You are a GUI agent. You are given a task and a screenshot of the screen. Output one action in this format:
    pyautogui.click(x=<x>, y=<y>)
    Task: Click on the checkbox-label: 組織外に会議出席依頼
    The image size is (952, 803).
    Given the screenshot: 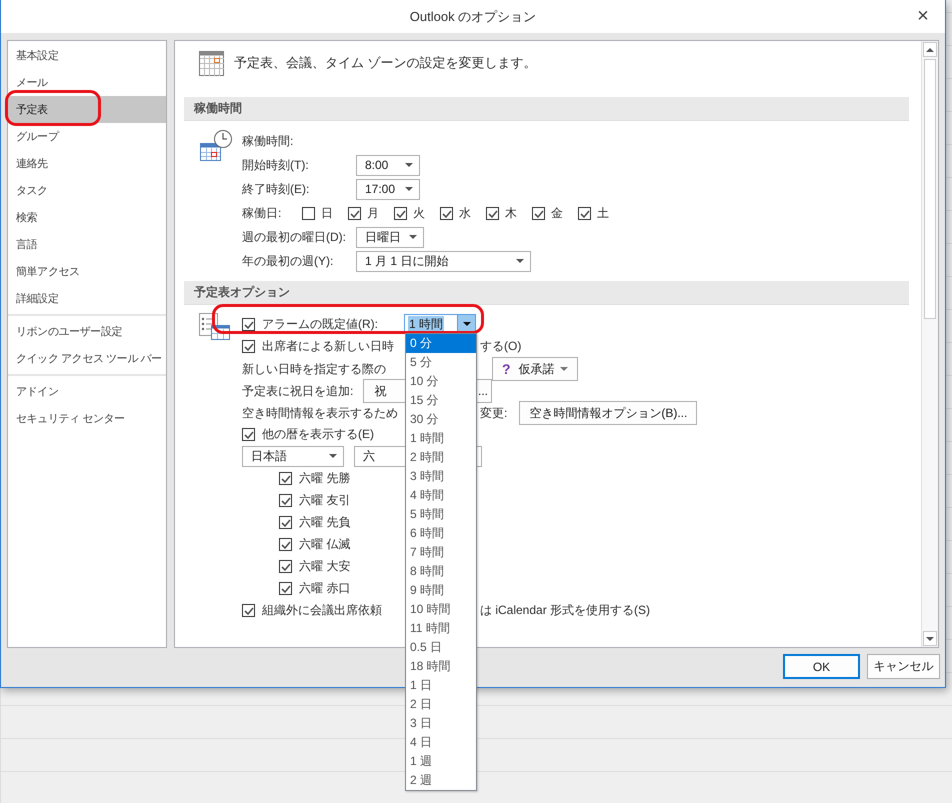 What is the action you would take?
    pyautogui.click(x=322, y=610)
    